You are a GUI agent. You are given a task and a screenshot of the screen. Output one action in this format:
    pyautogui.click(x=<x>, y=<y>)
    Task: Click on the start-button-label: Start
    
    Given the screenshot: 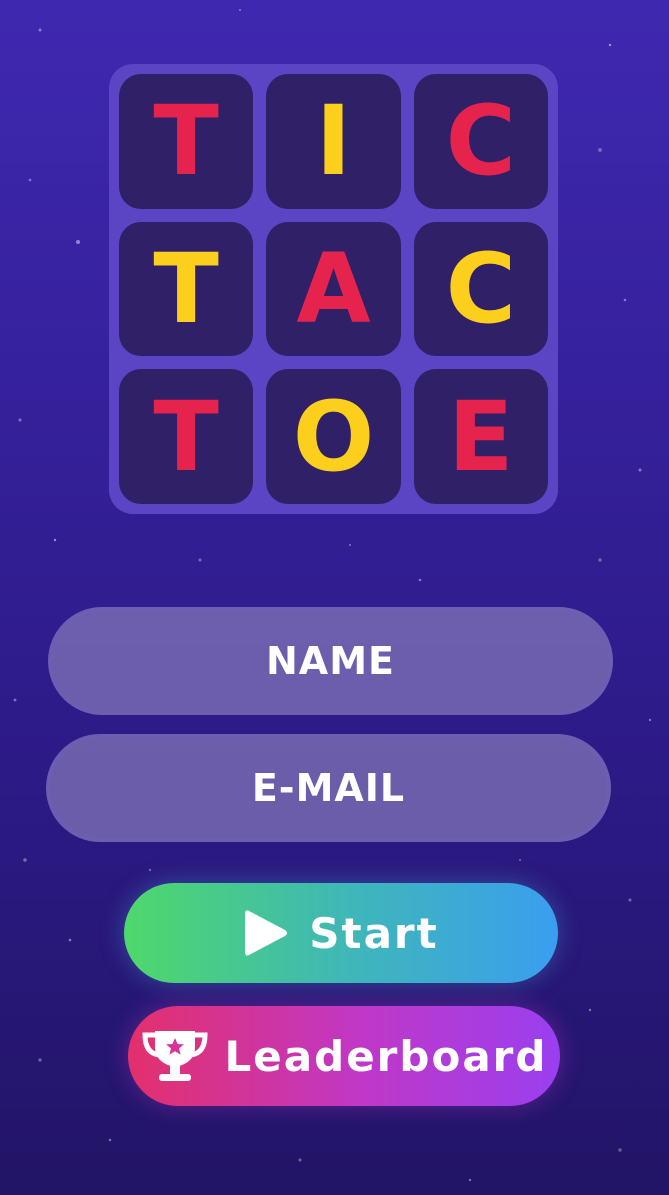 What is the action you would take?
    pyautogui.click(x=374, y=933)
    